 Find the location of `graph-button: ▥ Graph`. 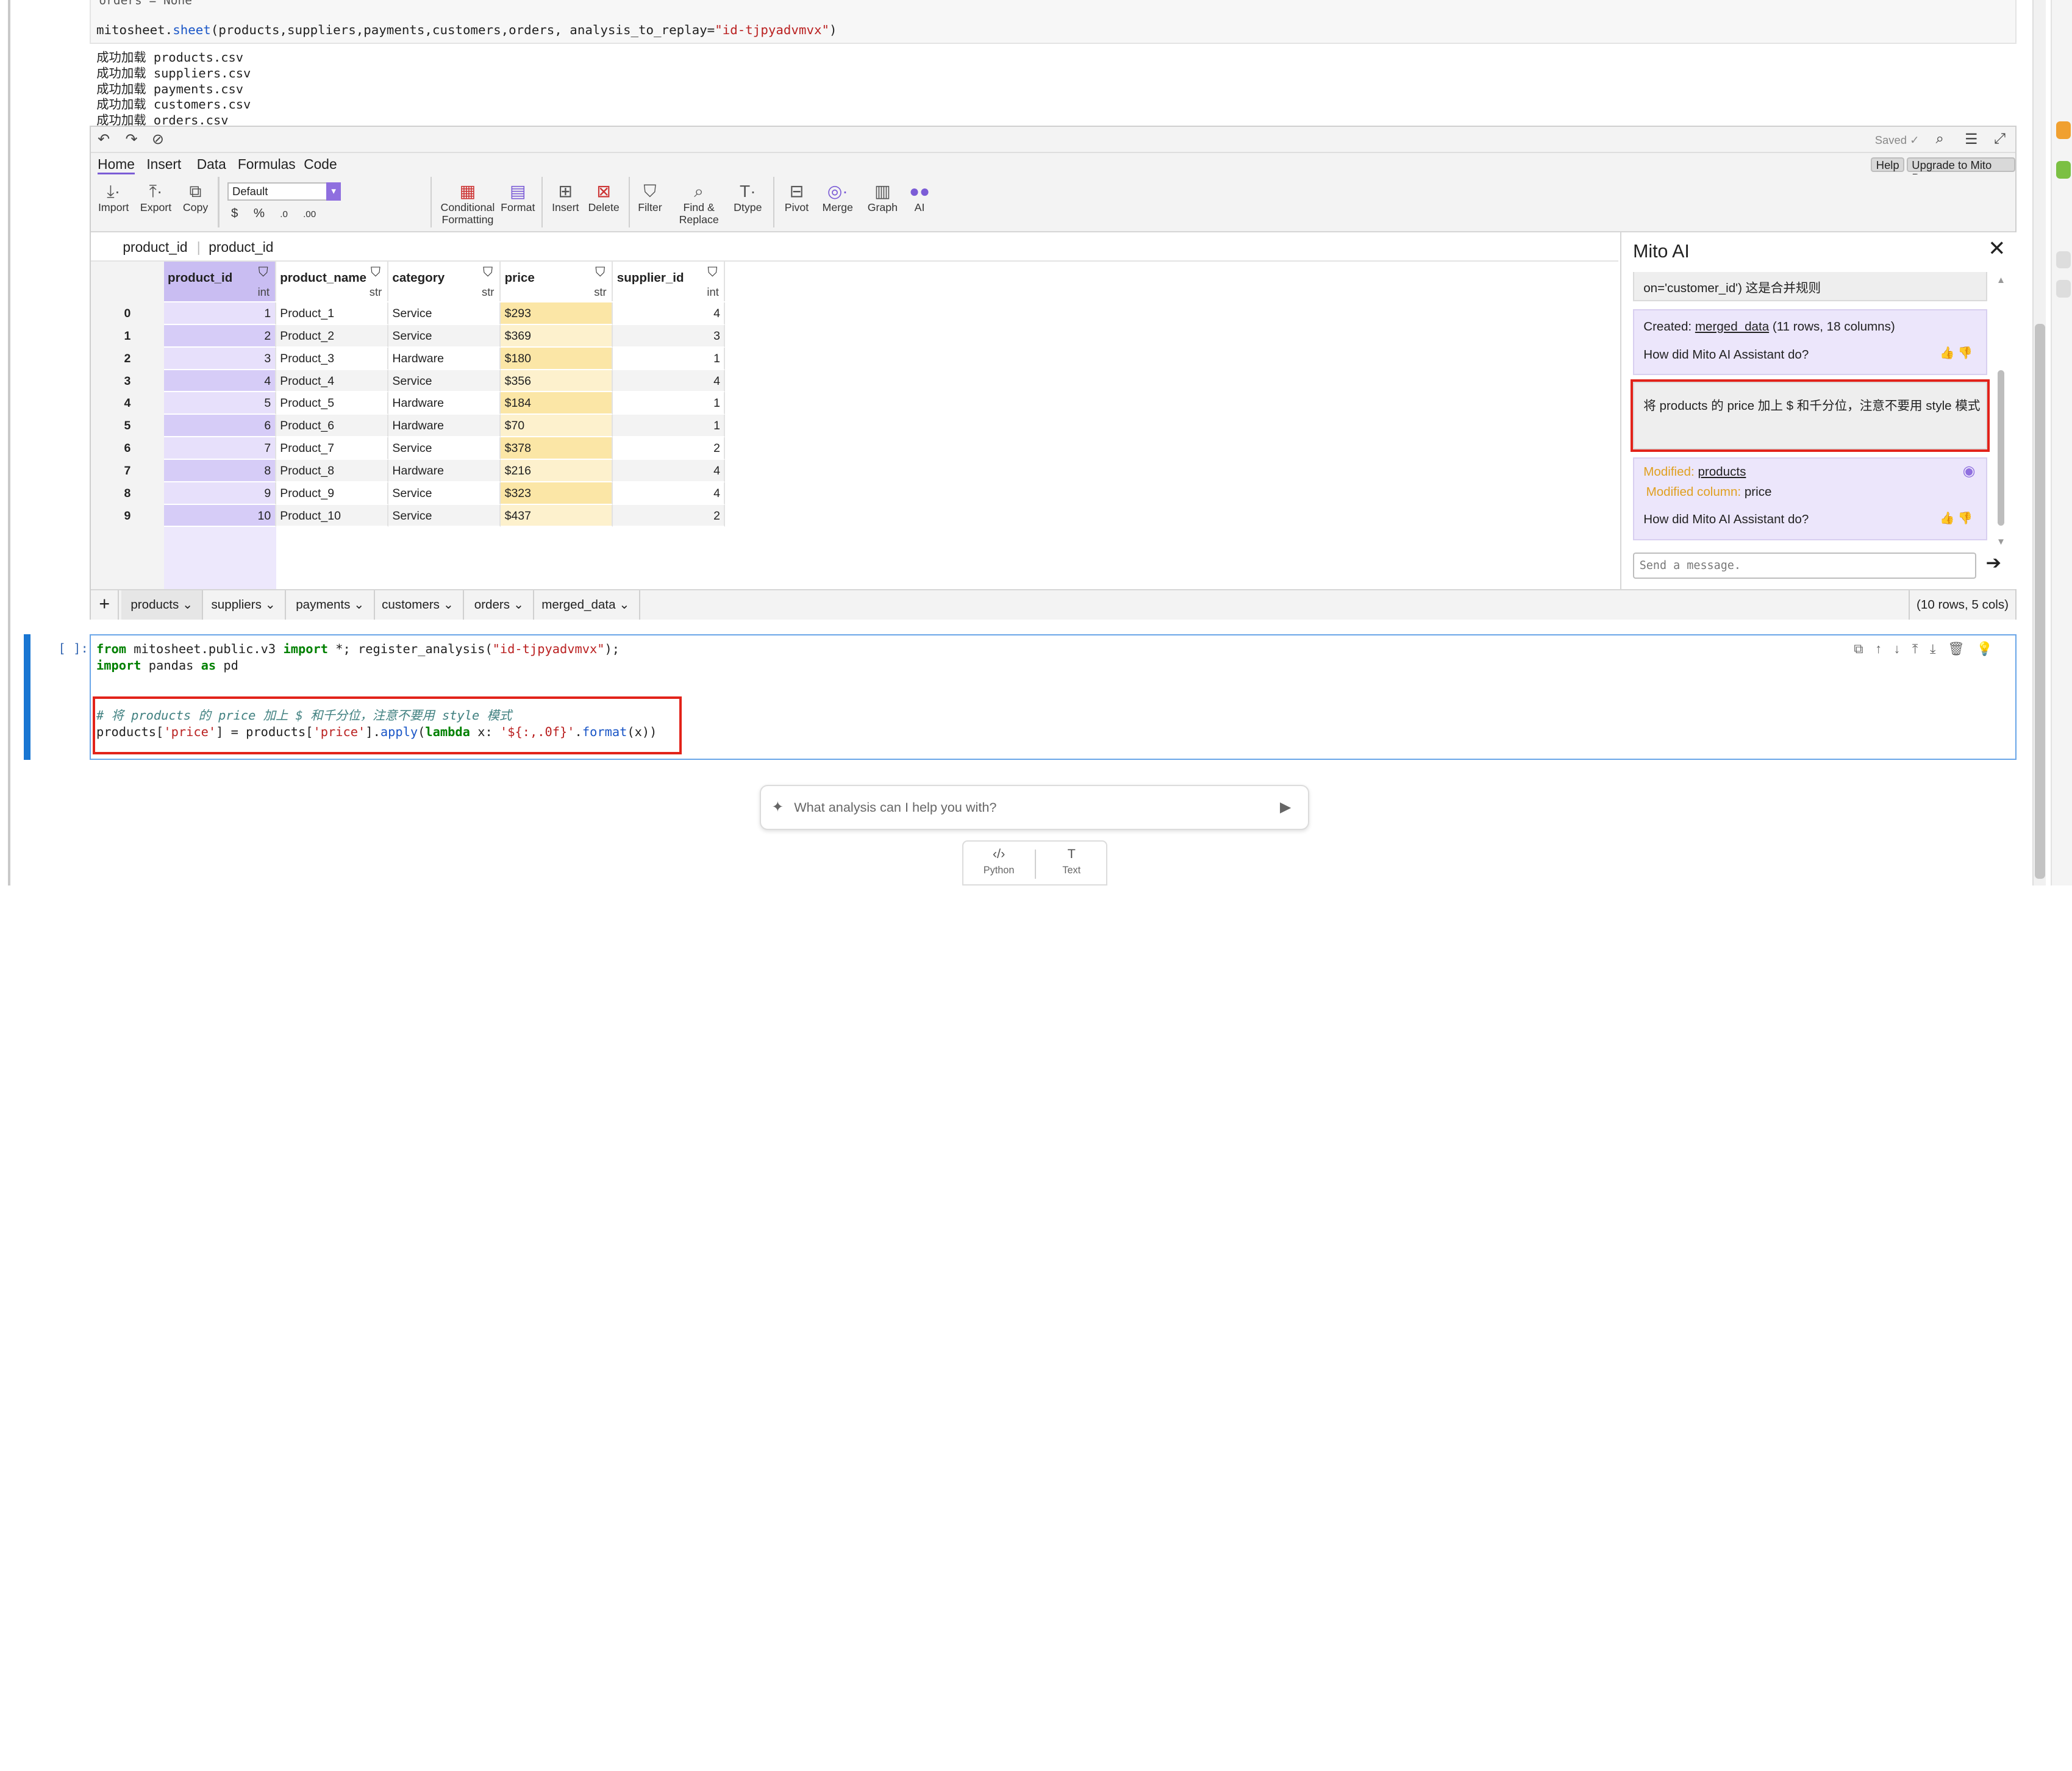

graph-button: ▥ Graph is located at coordinates (882, 197).